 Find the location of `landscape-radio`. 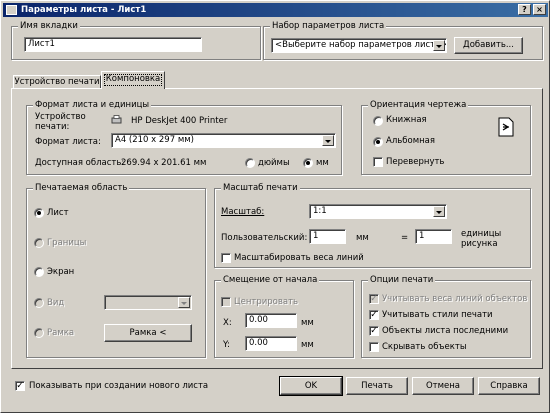

landscape-radio is located at coordinates (378, 142).